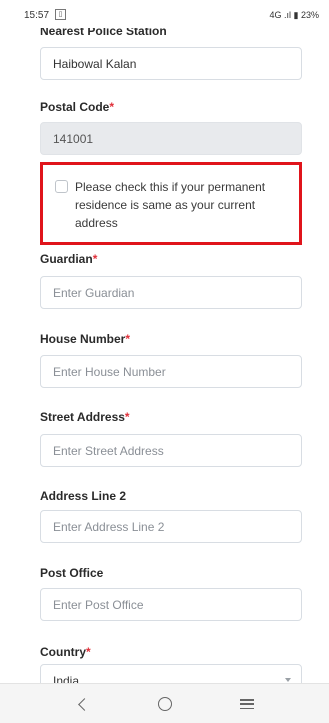 This screenshot has width=329, height=723. I want to click on guardian-label: Guardian*, so click(69, 259).